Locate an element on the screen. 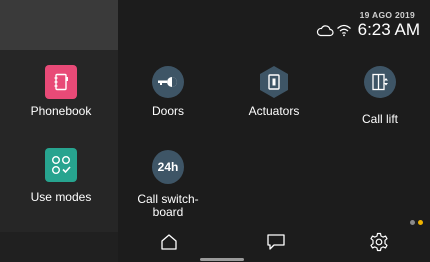 The width and height of the screenshot is (430, 262). settings-icon is located at coordinates (379, 244).